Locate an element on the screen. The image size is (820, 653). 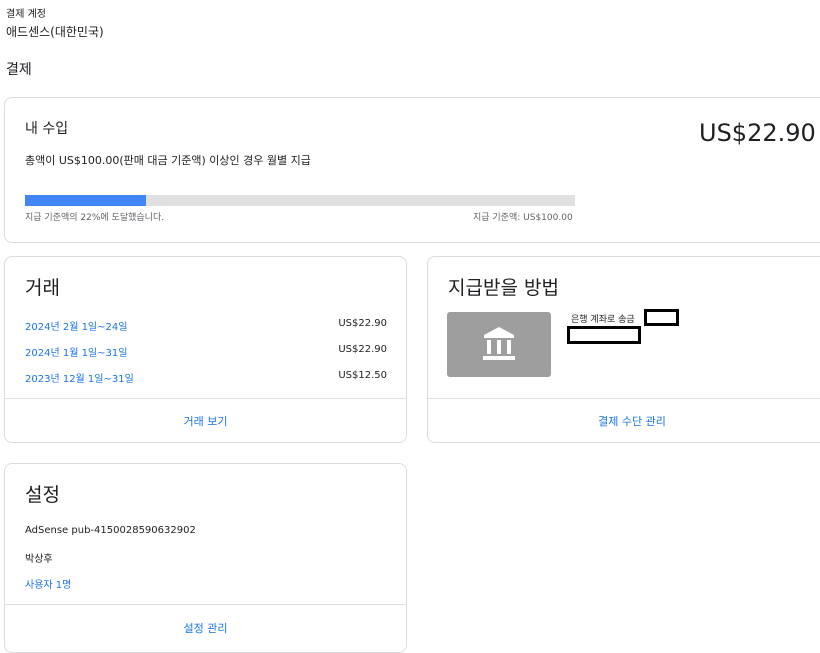
account-name: 애드센스(대한민국) is located at coordinates (55, 32).